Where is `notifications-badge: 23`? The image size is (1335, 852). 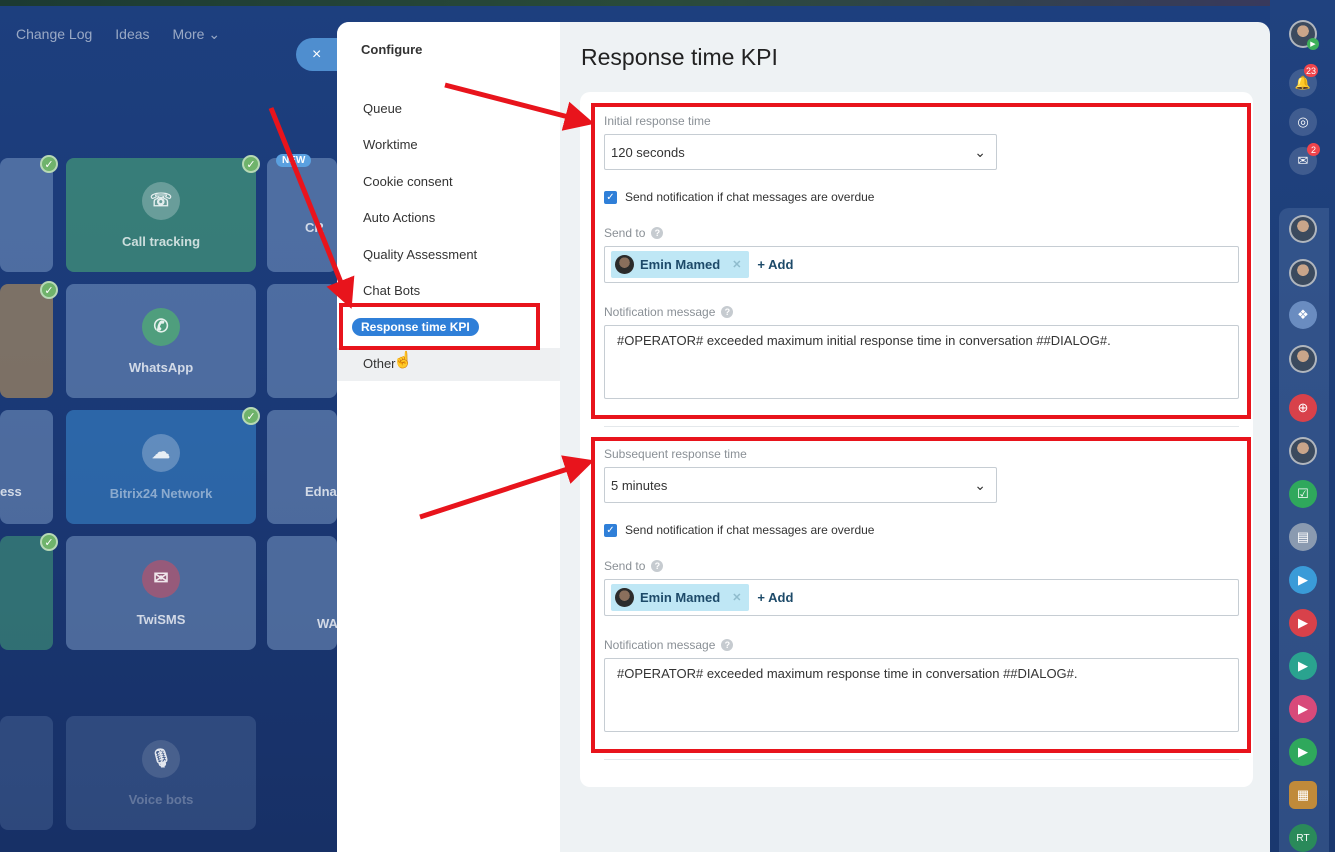
notifications-badge: 23 is located at coordinates (1311, 70).